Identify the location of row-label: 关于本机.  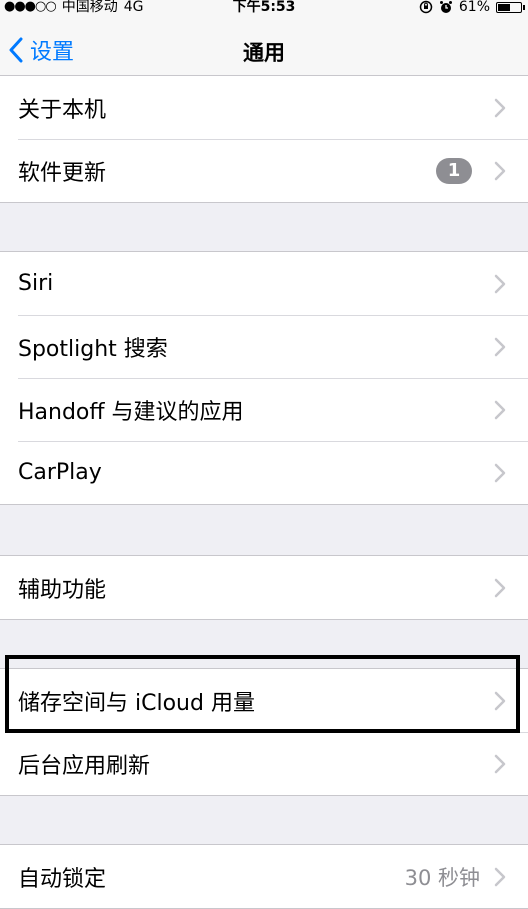
(62, 110).